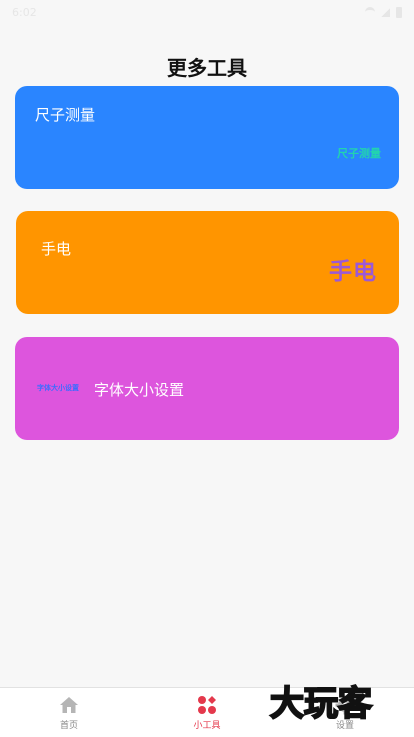 This screenshot has width=414, height=737. Describe the element at coordinates (207, 388) in the screenshot. I see `font-size-tool-card: 字体大小设置 字体大小设置` at that location.